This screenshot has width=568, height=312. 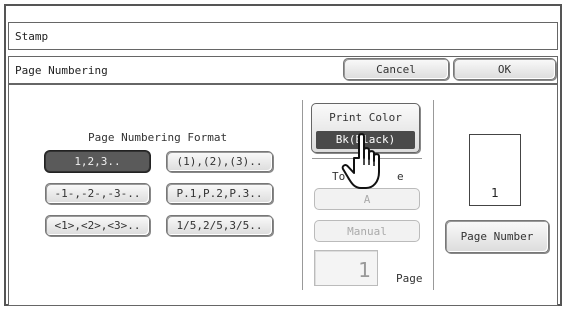 What do you see at coordinates (409, 278) in the screenshot?
I see `page-unit-label: Page` at bounding box center [409, 278].